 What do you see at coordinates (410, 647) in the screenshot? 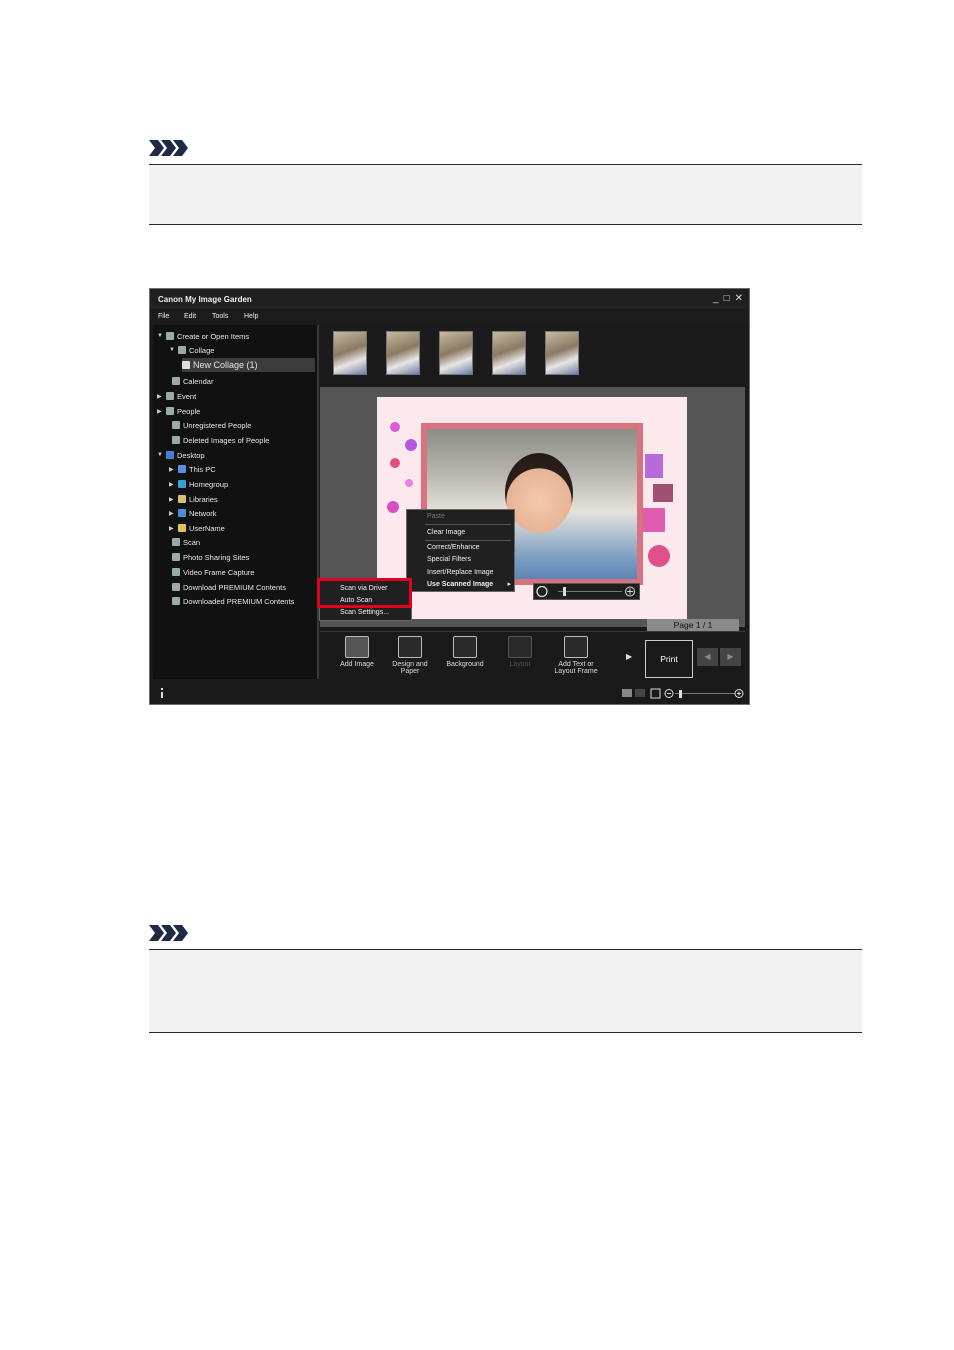
I see `design-paper-icon` at bounding box center [410, 647].